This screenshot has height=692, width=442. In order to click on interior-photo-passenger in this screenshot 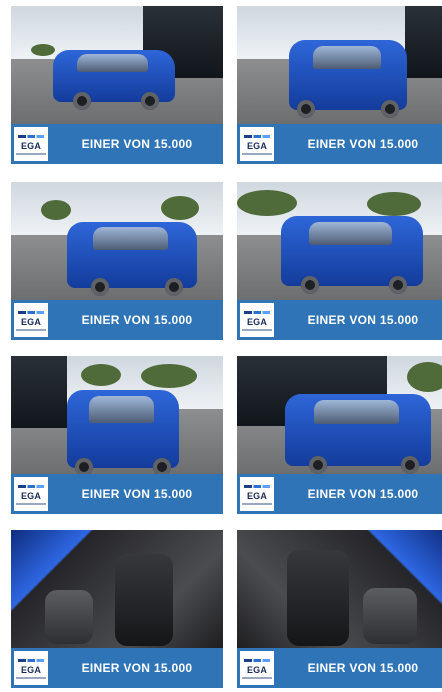, I will do `click(339, 589)`.